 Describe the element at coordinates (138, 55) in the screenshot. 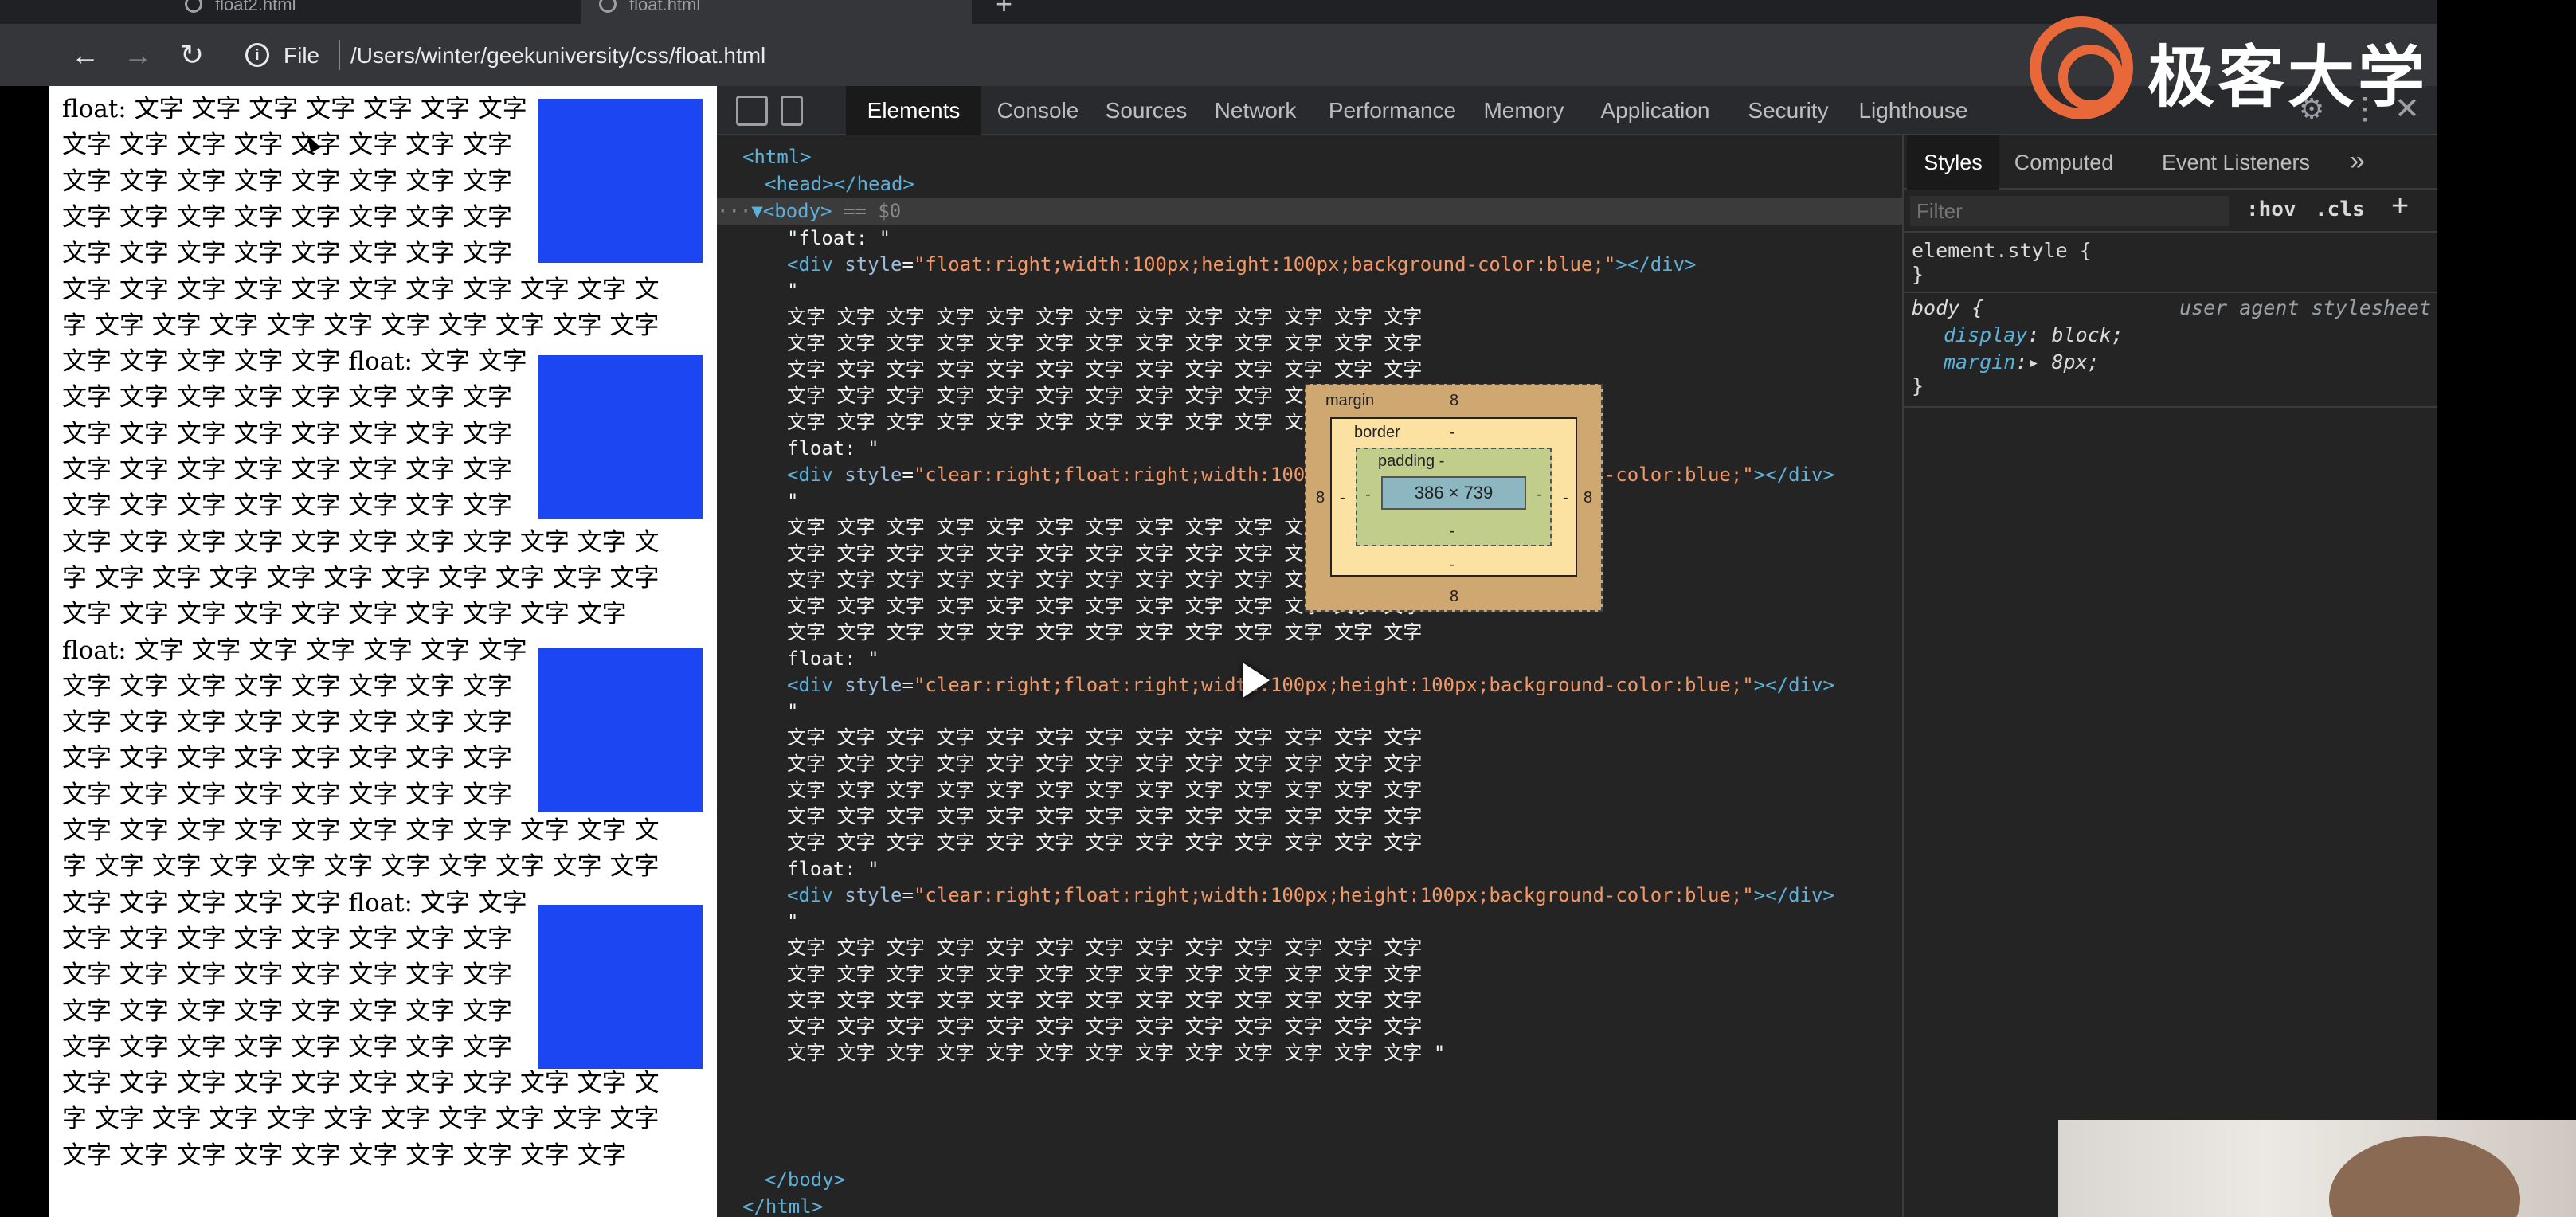

I see `forward-button: →` at that location.